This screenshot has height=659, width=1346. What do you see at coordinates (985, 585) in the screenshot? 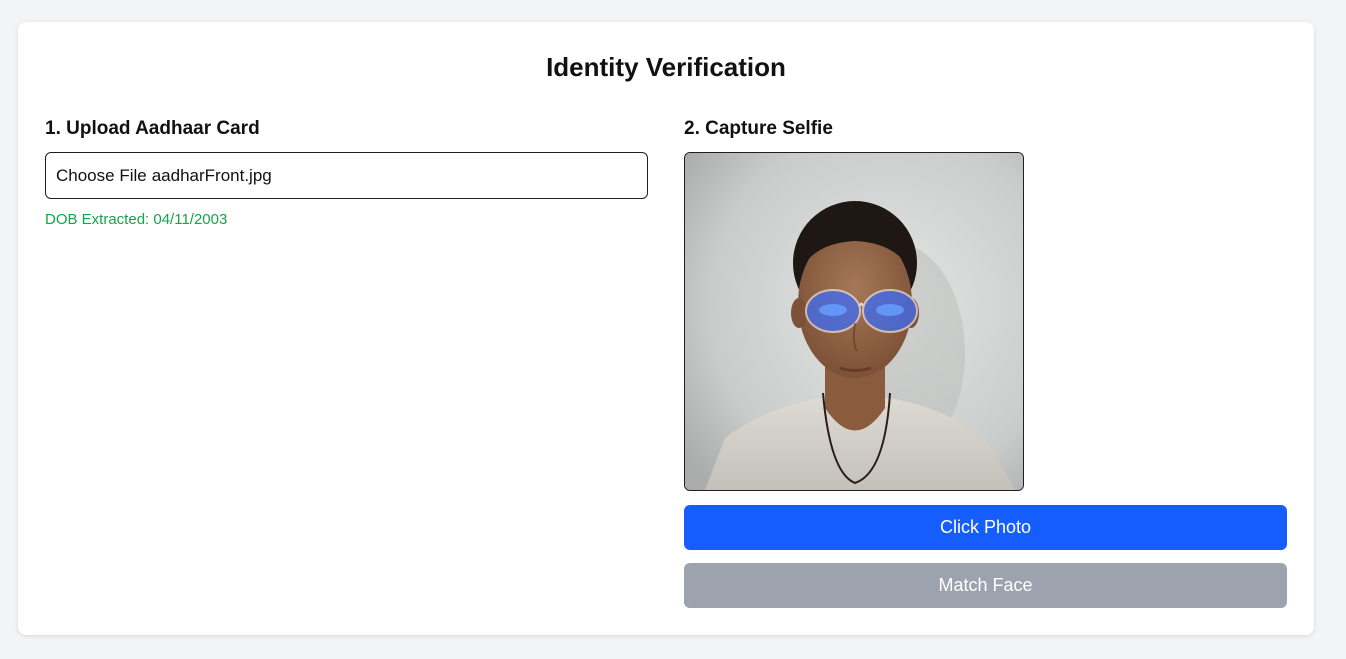
I see `match-face-button: Match Face` at bounding box center [985, 585].